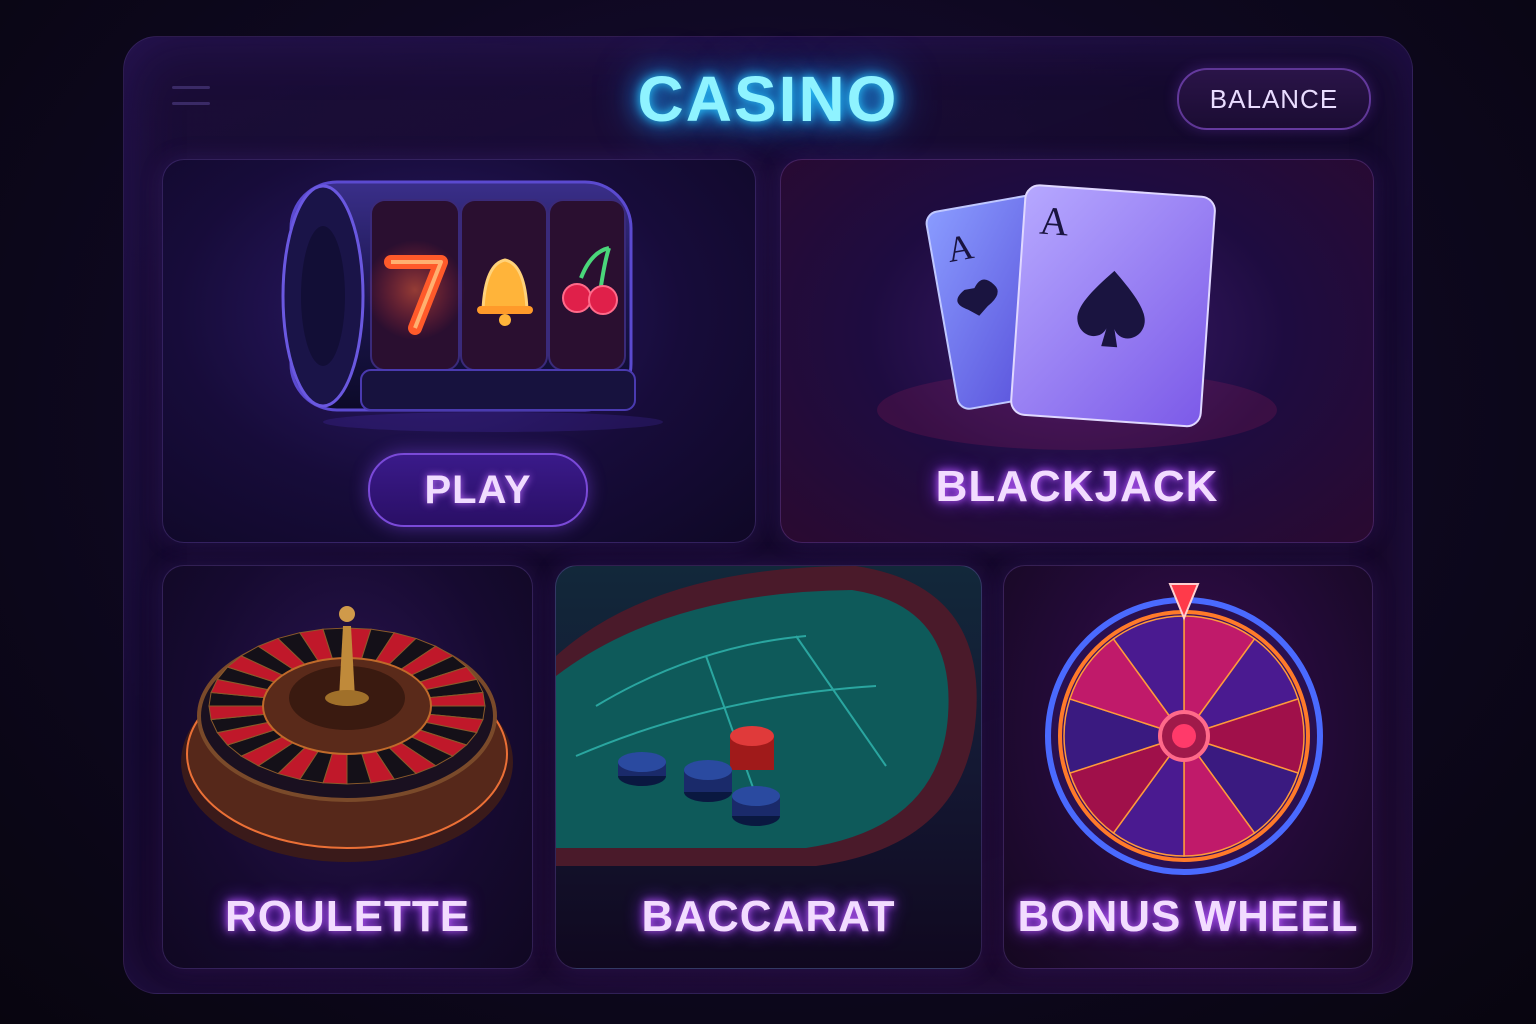  What do you see at coordinates (768, 767) in the screenshot?
I see `baccarat-card: BACCARAT` at bounding box center [768, 767].